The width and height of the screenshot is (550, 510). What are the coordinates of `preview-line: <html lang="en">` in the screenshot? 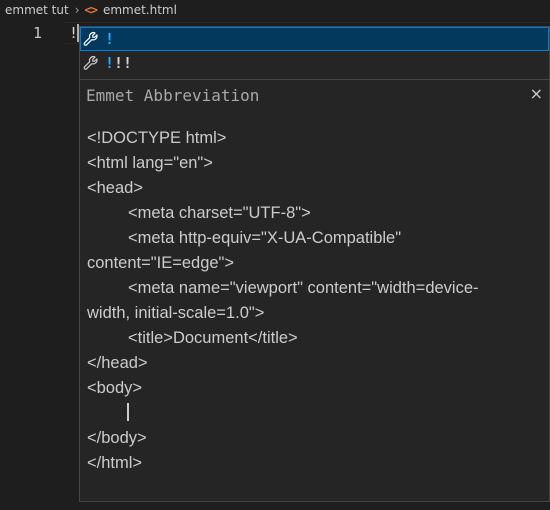 It's located at (150, 163).